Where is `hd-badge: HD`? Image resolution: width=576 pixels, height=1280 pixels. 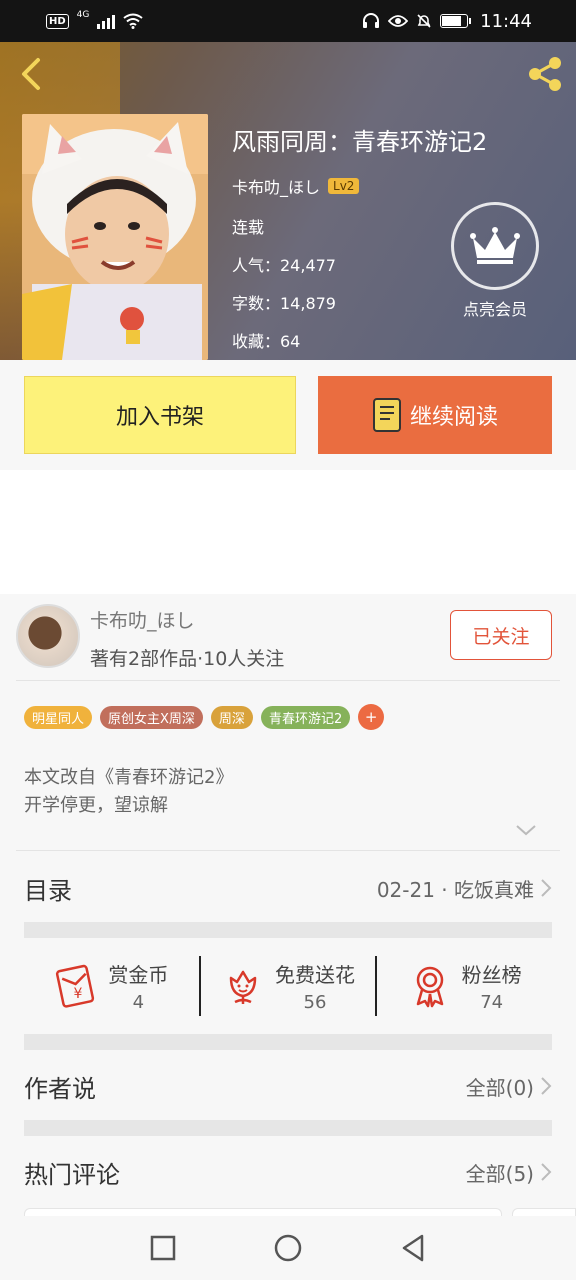 hd-badge: HD is located at coordinates (57, 21).